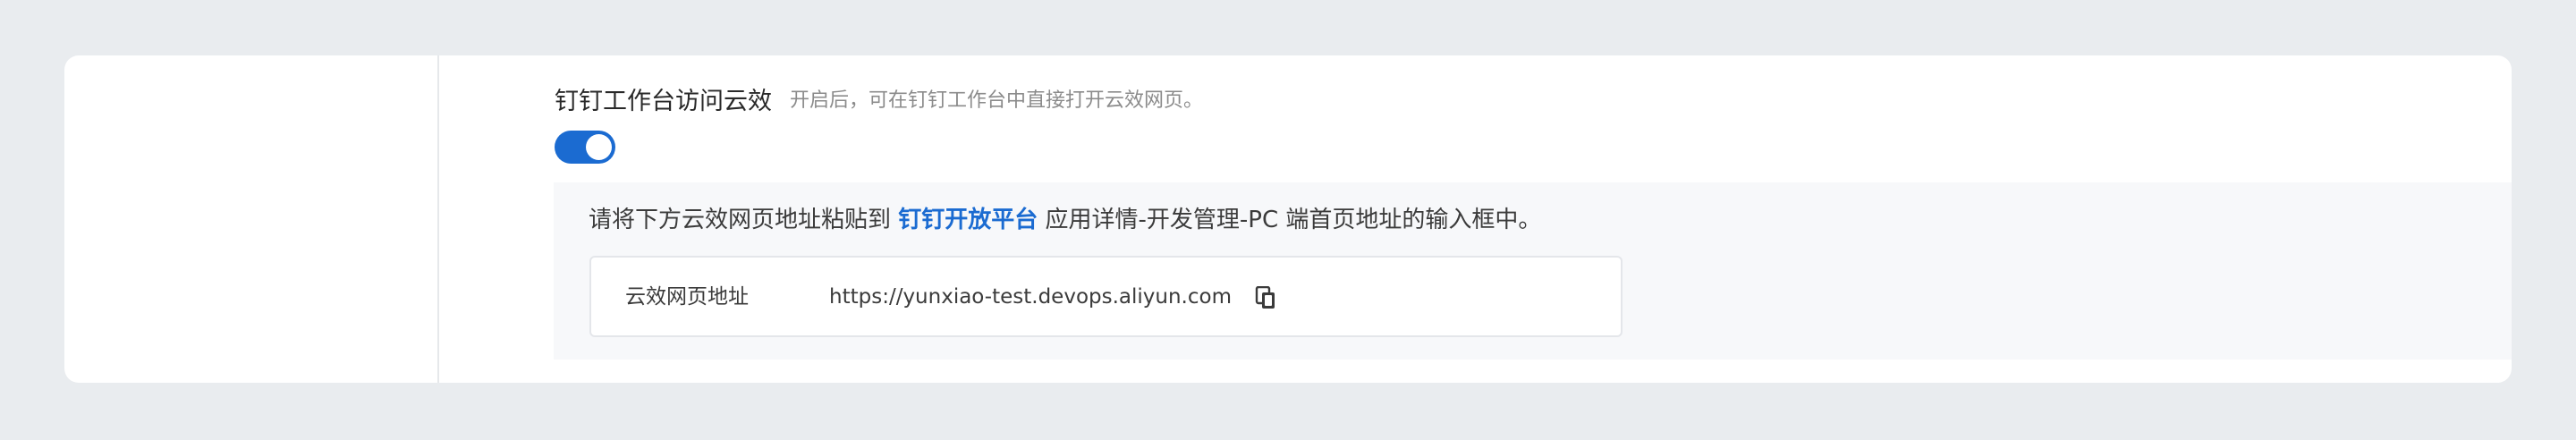  What do you see at coordinates (1265, 297) in the screenshot?
I see `copy-icon` at bounding box center [1265, 297].